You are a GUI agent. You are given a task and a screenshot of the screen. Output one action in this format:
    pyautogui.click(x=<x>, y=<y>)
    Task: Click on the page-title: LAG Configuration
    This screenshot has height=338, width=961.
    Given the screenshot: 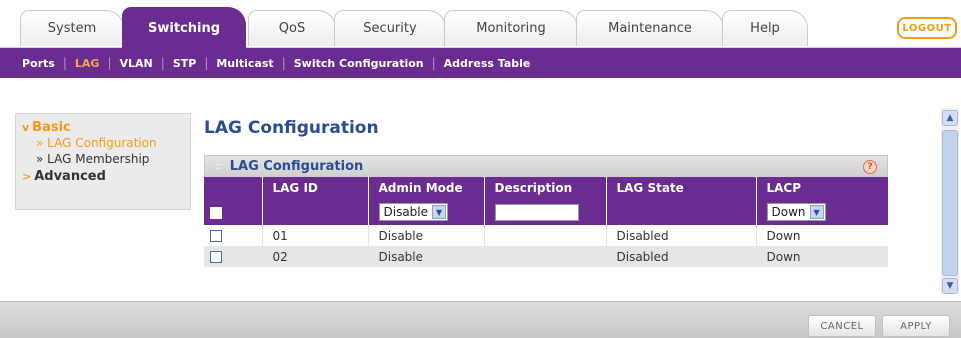 What is the action you would take?
    pyautogui.click(x=291, y=128)
    